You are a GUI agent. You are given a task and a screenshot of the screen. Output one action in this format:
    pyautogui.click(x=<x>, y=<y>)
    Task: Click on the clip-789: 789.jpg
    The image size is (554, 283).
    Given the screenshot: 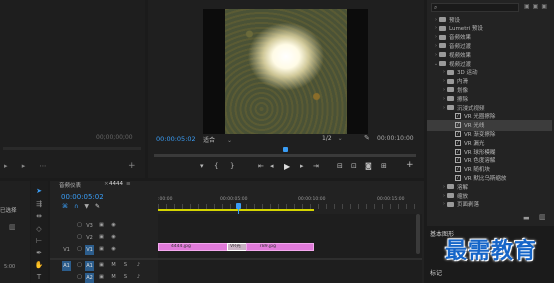 What is the action you would take?
    pyautogui.click(x=280, y=247)
    